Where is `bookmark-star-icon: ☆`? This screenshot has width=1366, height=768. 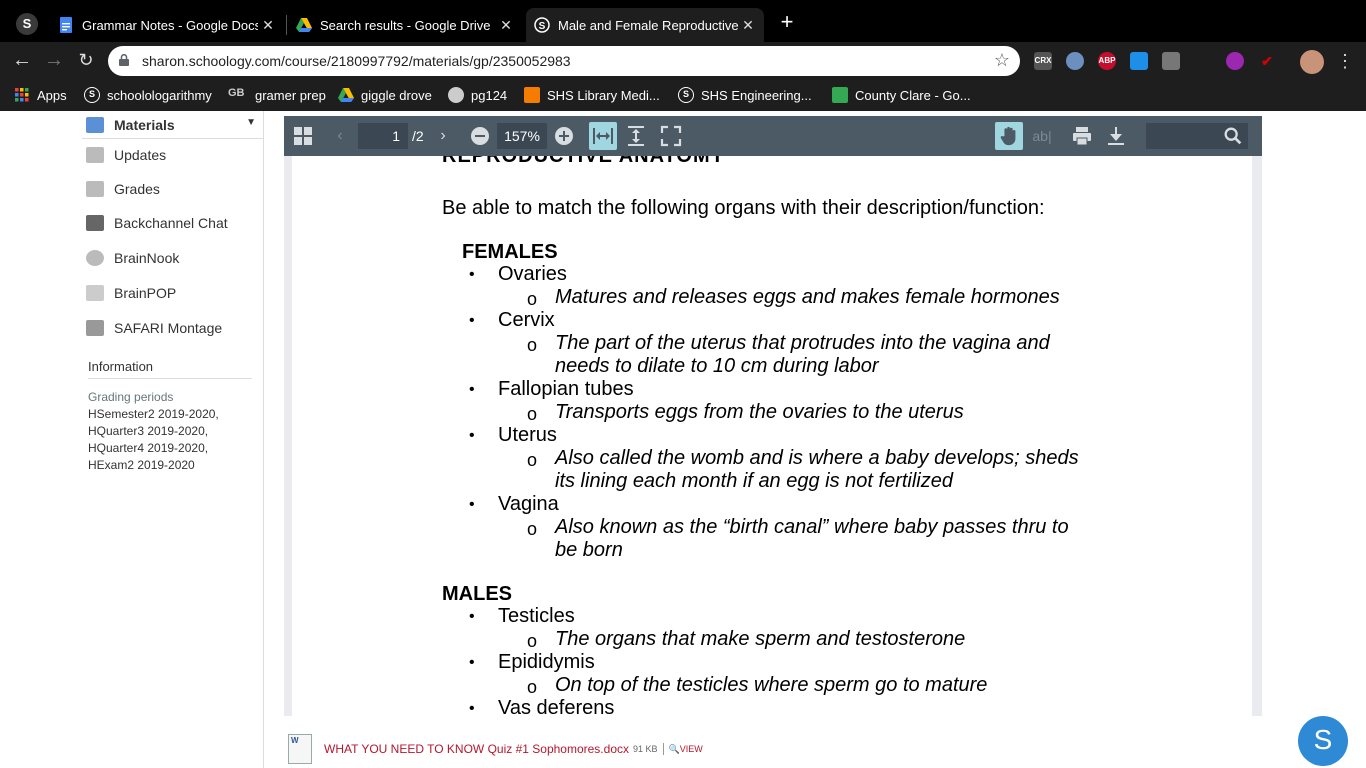 bookmark-star-icon: ☆ is located at coordinates (1002, 60).